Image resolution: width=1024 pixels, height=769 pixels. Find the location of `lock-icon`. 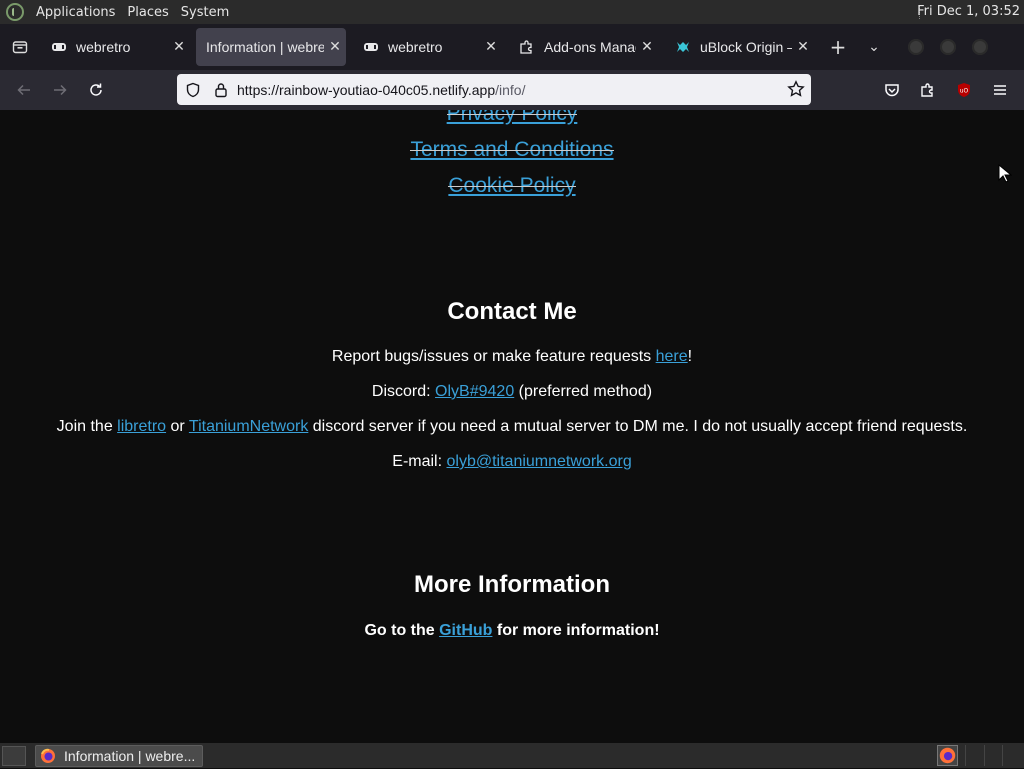

lock-icon is located at coordinates (221, 90).